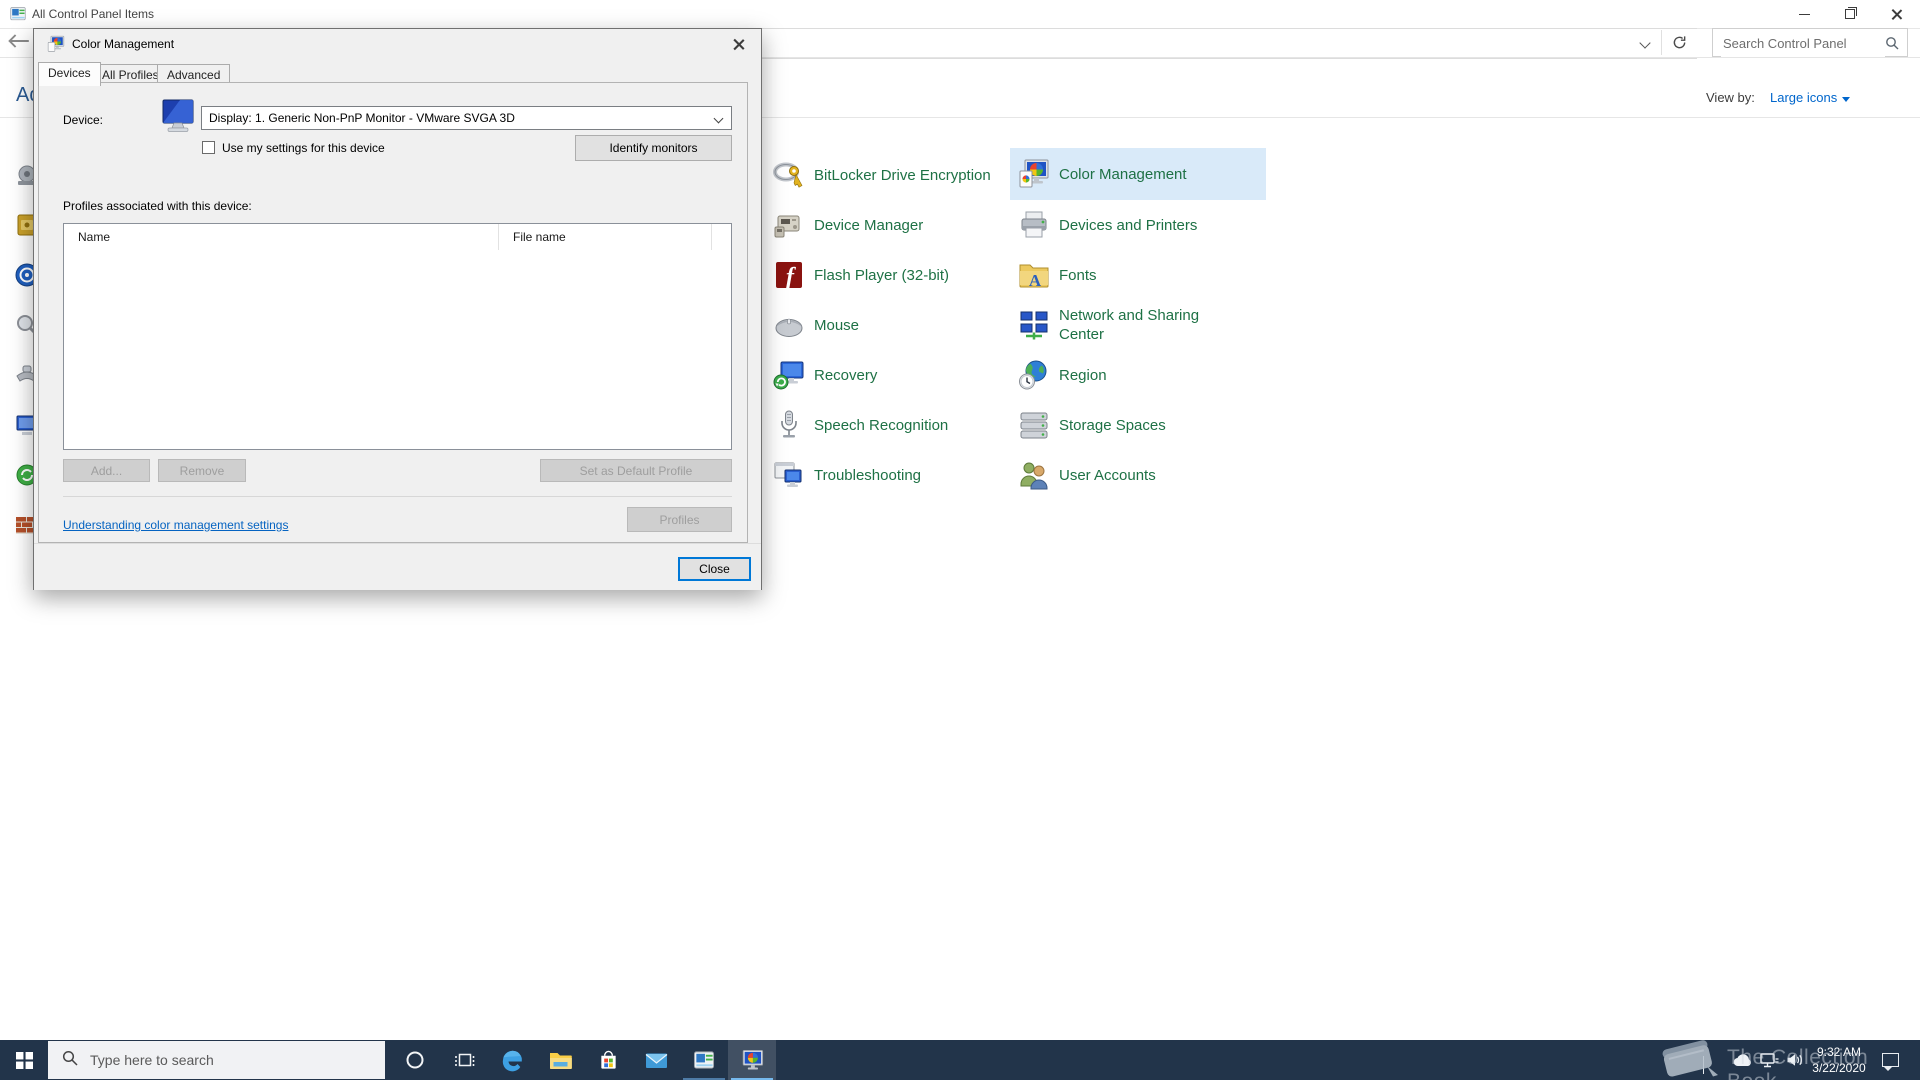 The height and width of the screenshot is (1080, 1920). Describe the element at coordinates (1034, 425) in the screenshot. I see `storage-spaces-icon` at that location.